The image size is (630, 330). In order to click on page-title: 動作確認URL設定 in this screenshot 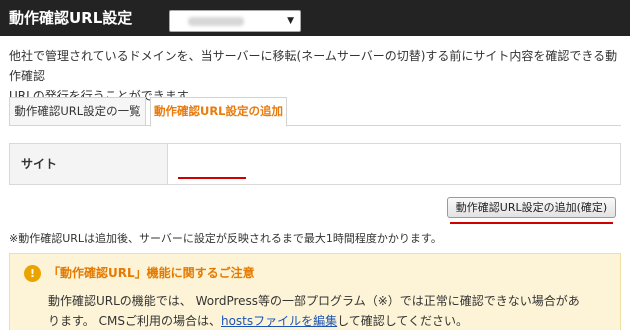, I will do `click(71, 18)`.